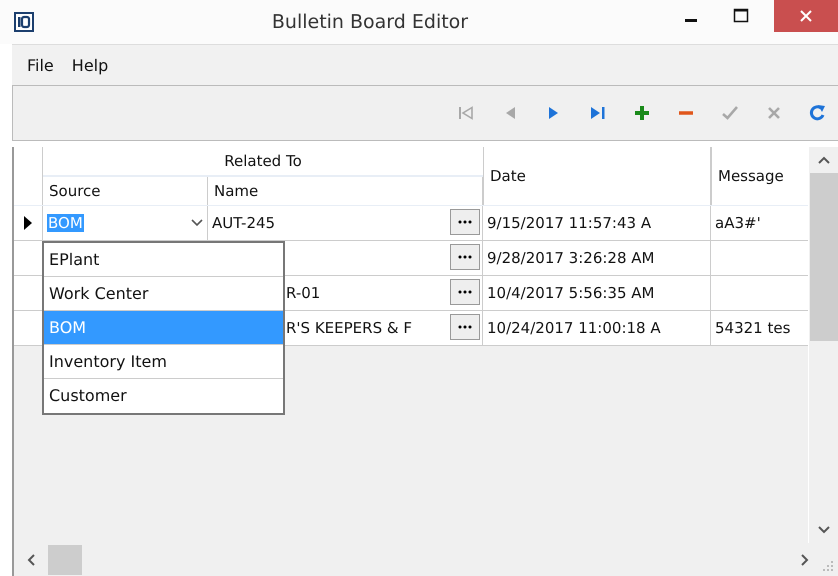 The image size is (838, 576). Describe the element at coordinates (828, 566) in the screenshot. I see `resize-grip-icon` at that location.